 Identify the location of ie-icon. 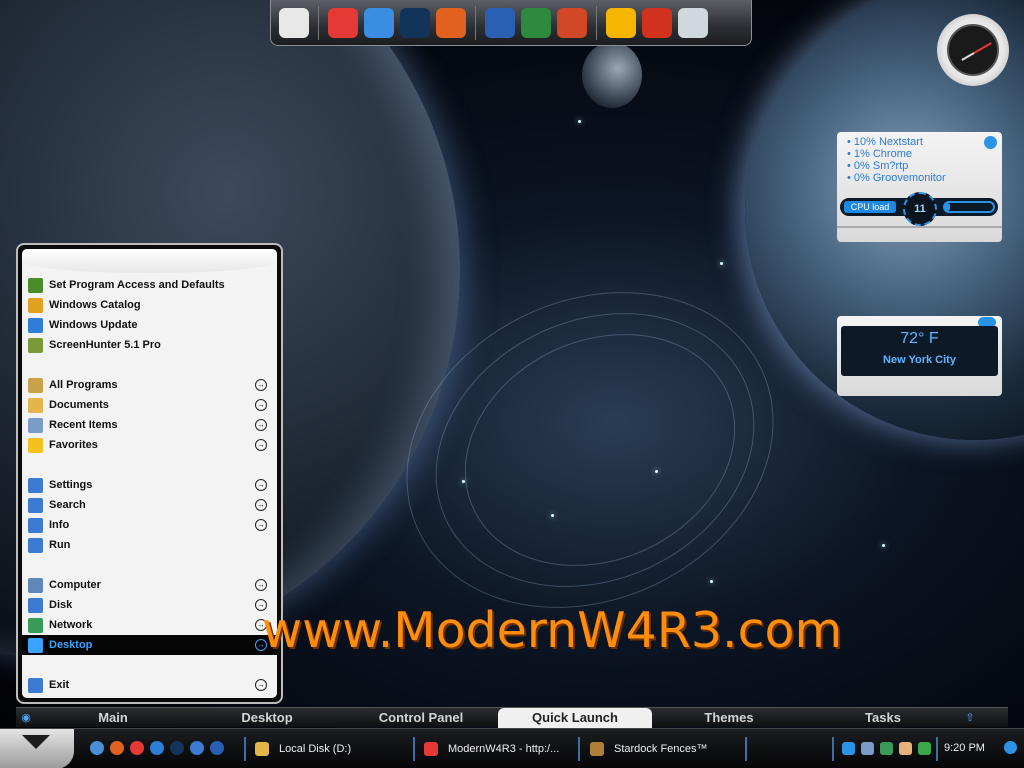
(157, 748).